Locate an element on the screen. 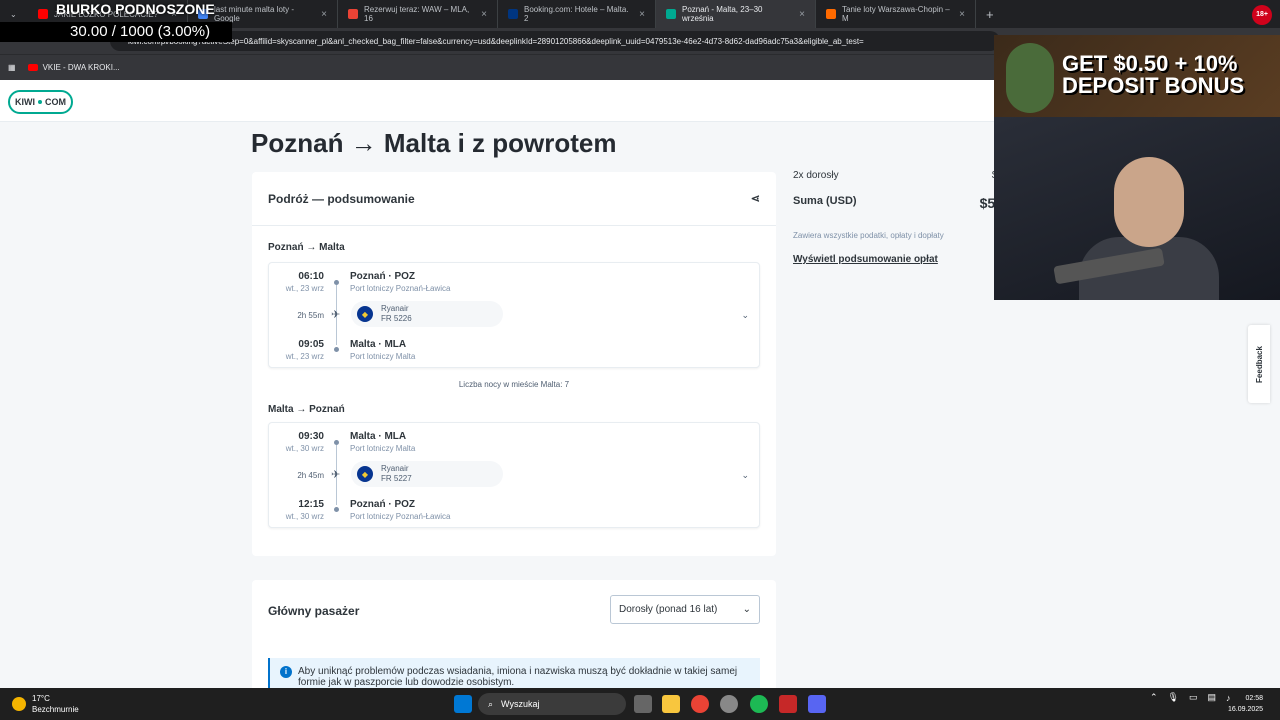  clock: 02:58 16.09.2025 is located at coordinates (1245, 704).